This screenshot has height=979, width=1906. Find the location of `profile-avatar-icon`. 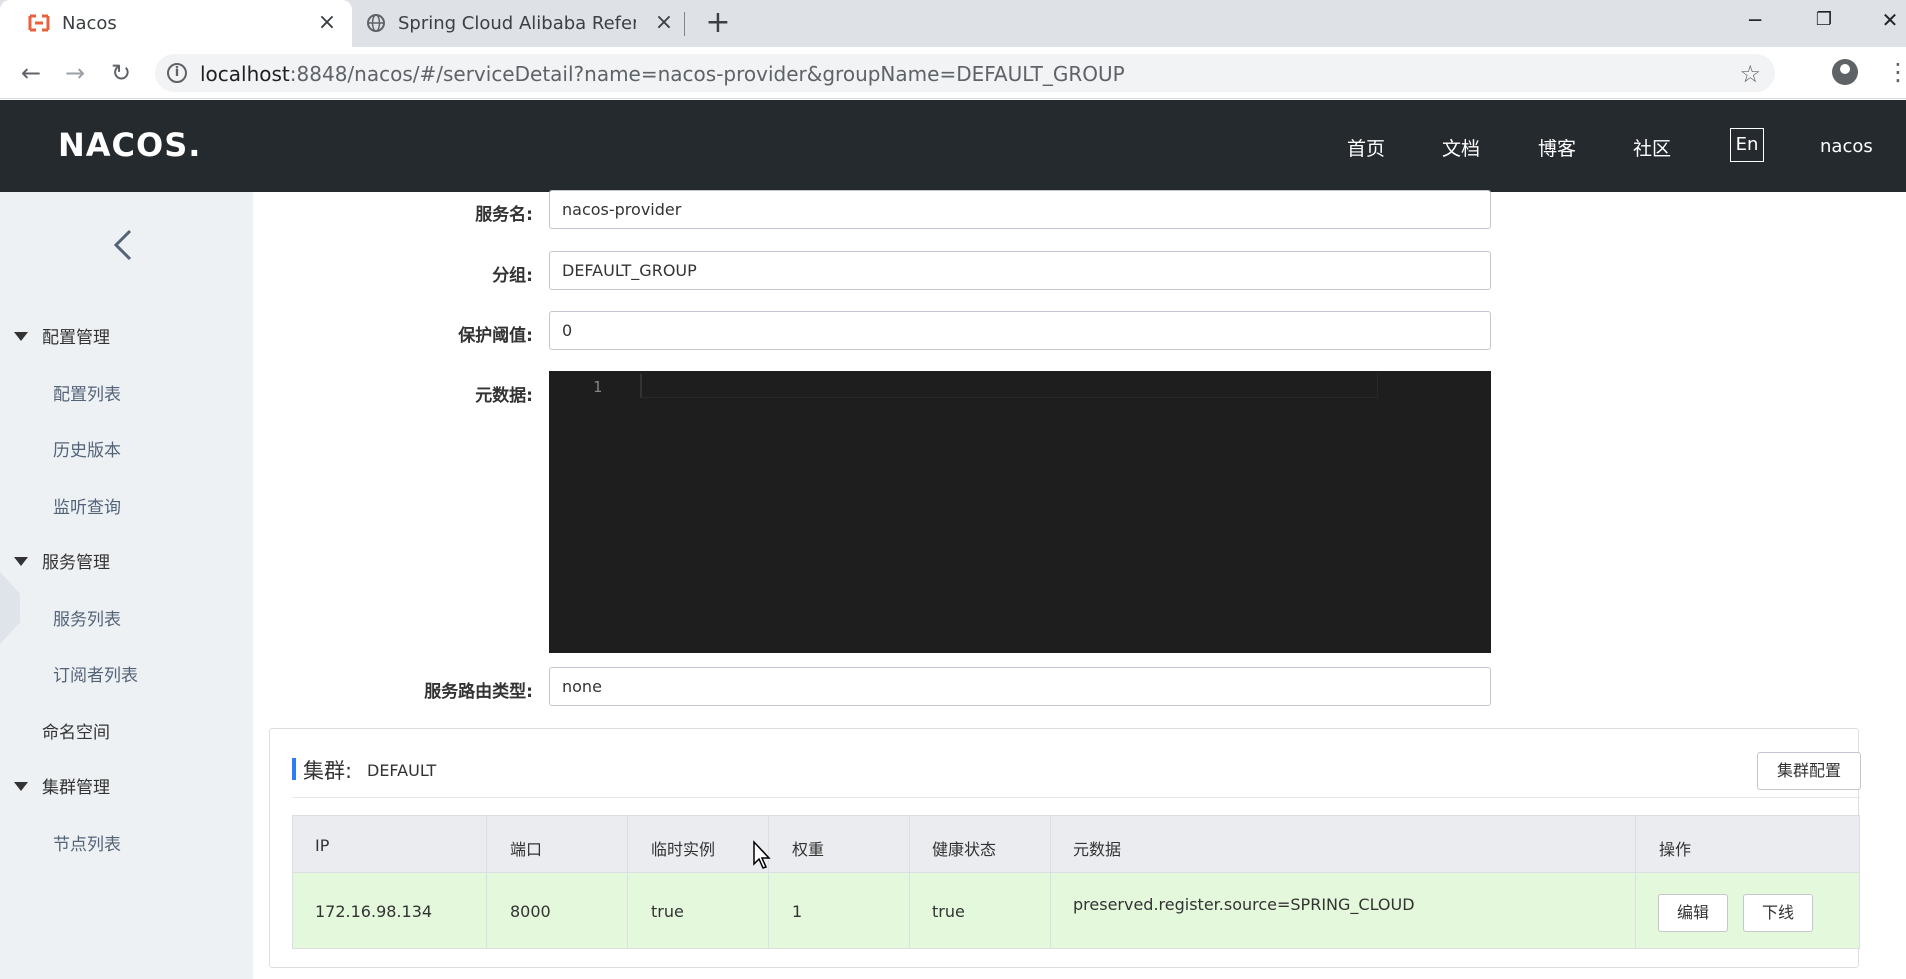

profile-avatar-icon is located at coordinates (1845, 72).